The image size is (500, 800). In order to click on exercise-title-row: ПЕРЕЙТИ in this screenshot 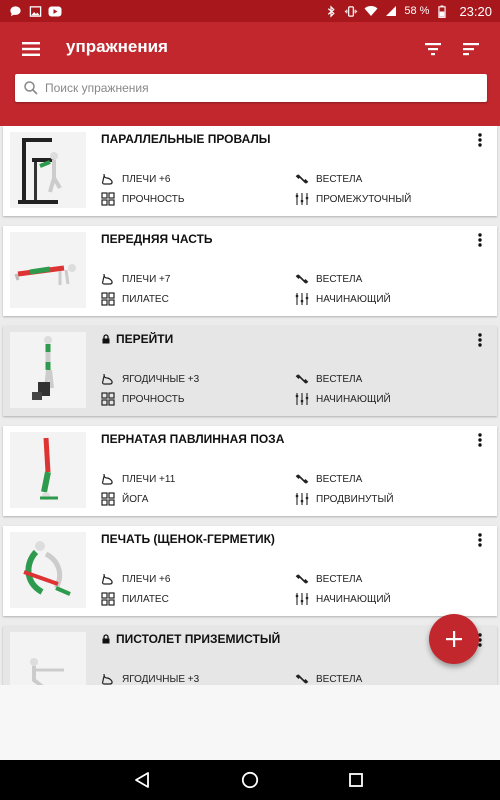, I will do `click(137, 339)`.